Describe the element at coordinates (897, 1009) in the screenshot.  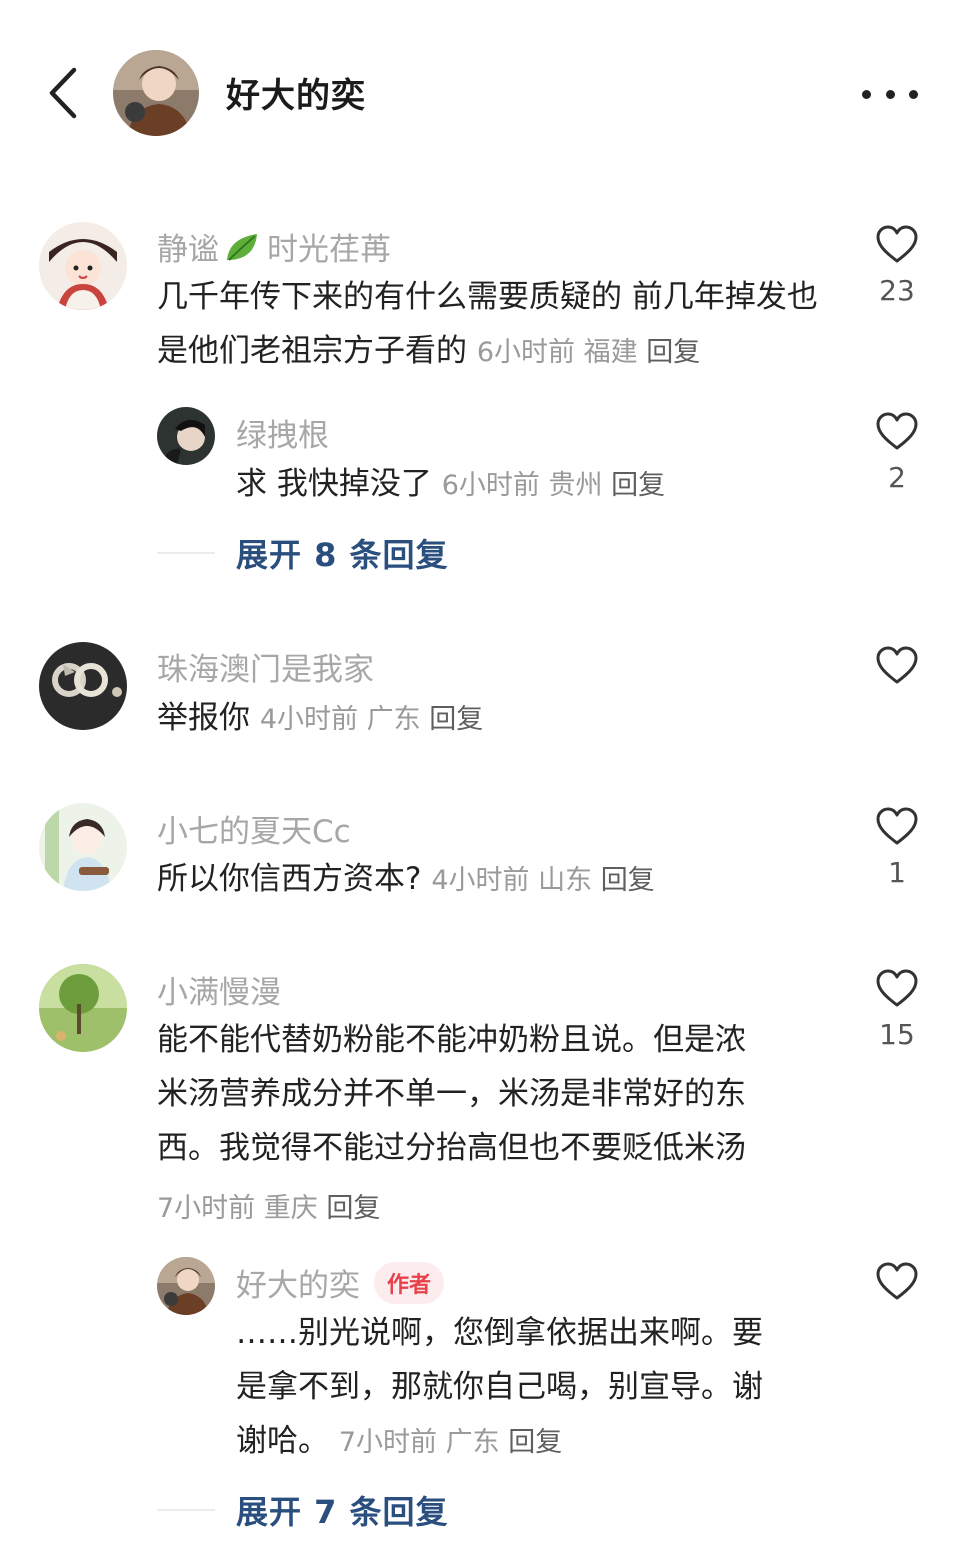
I see `like-button: 15` at that location.